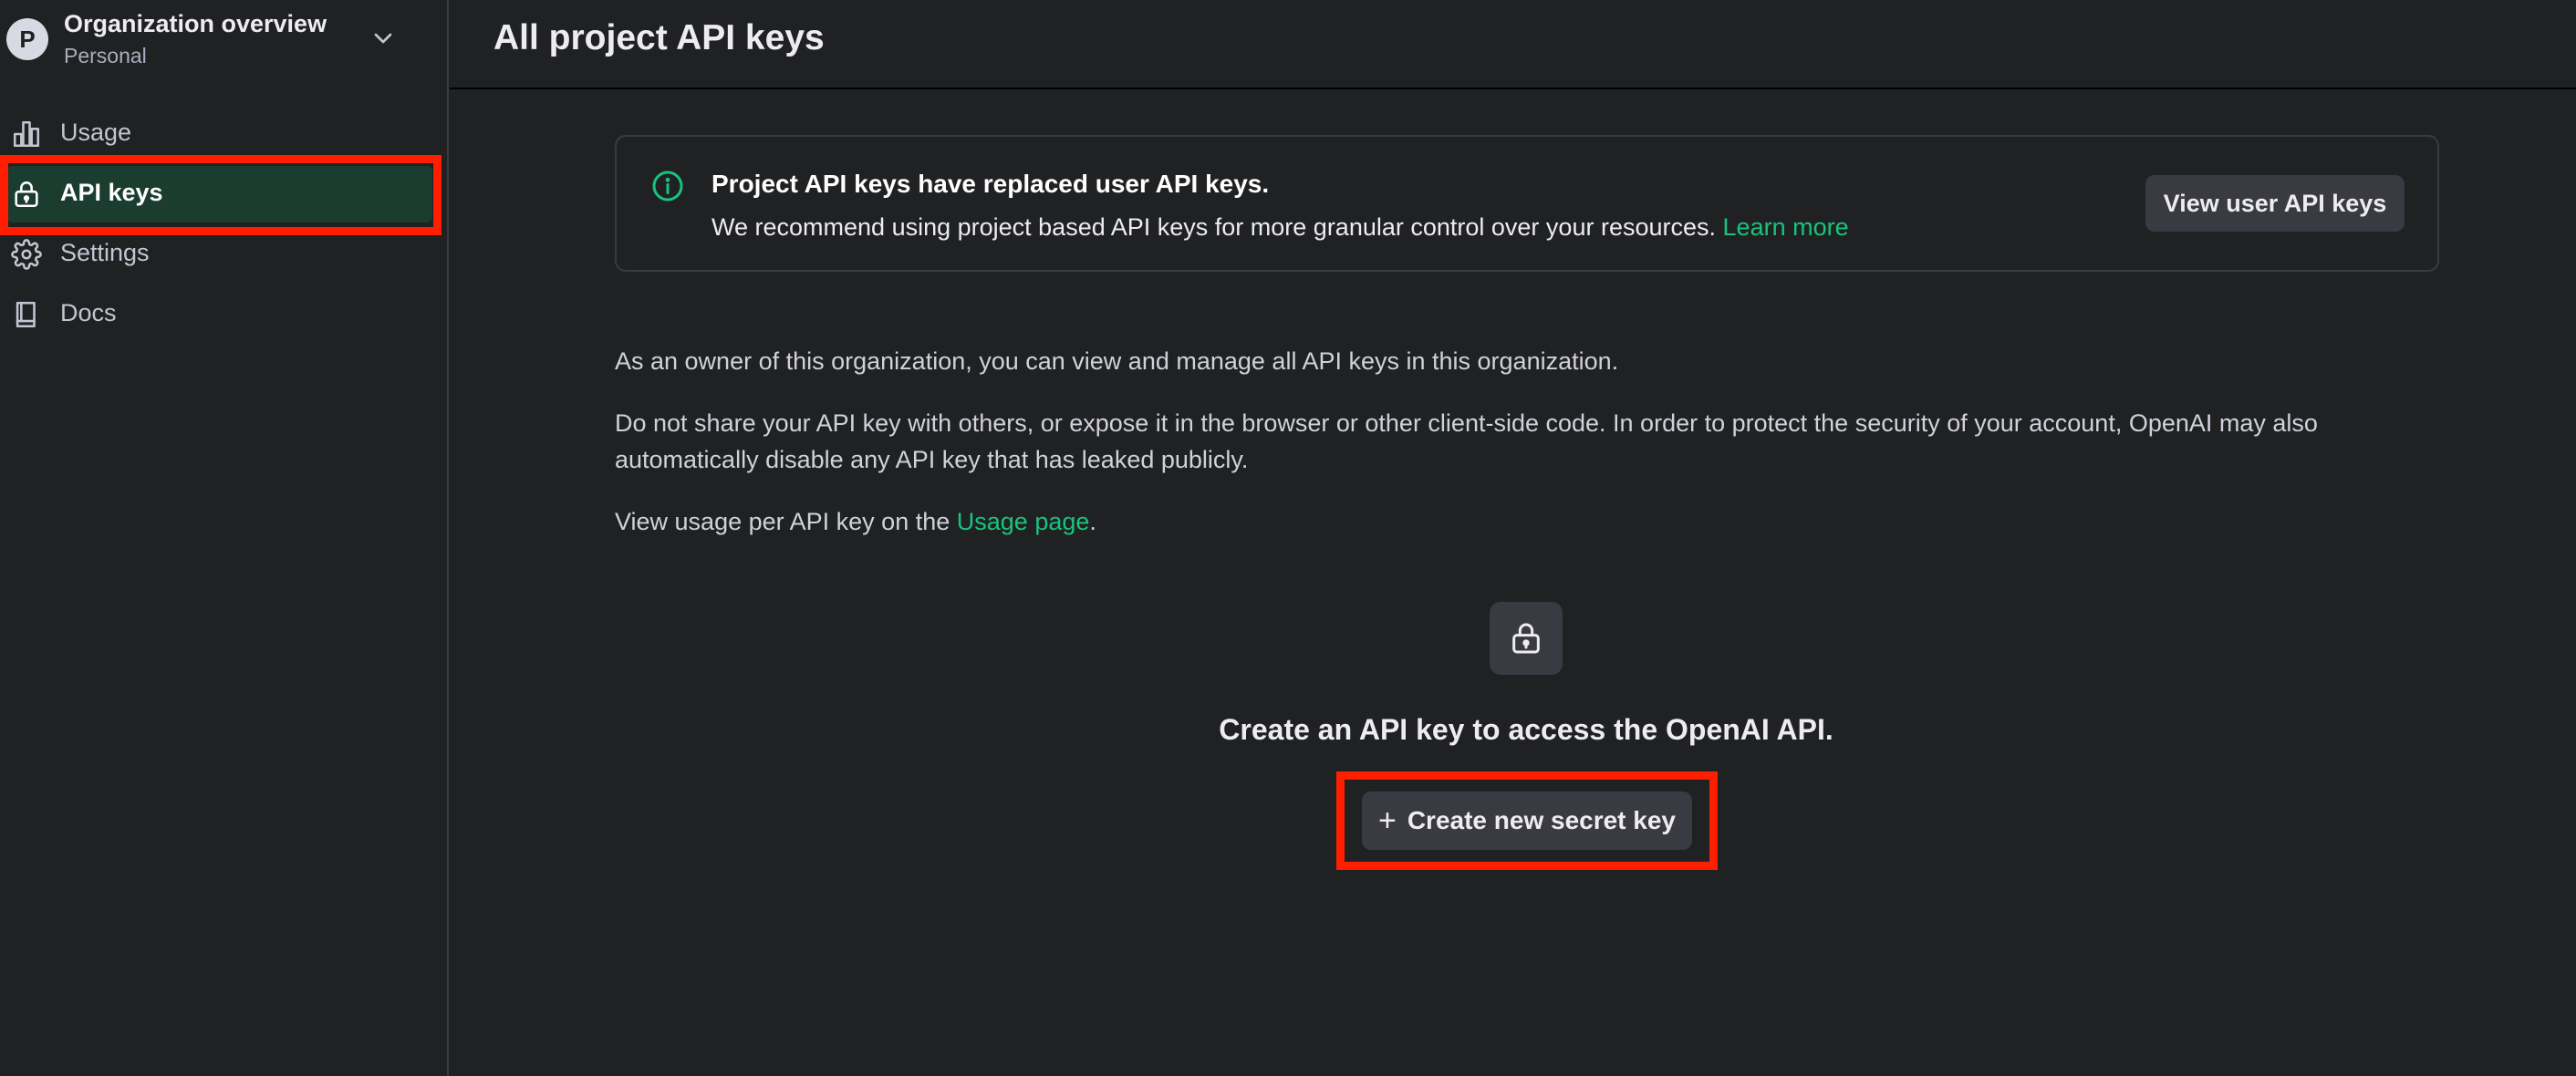 This screenshot has height=1076, width=2576. Describe the element at coordinates (1786, 227) in the screenshot. I see `learn-more-link: Learn more` at that location.